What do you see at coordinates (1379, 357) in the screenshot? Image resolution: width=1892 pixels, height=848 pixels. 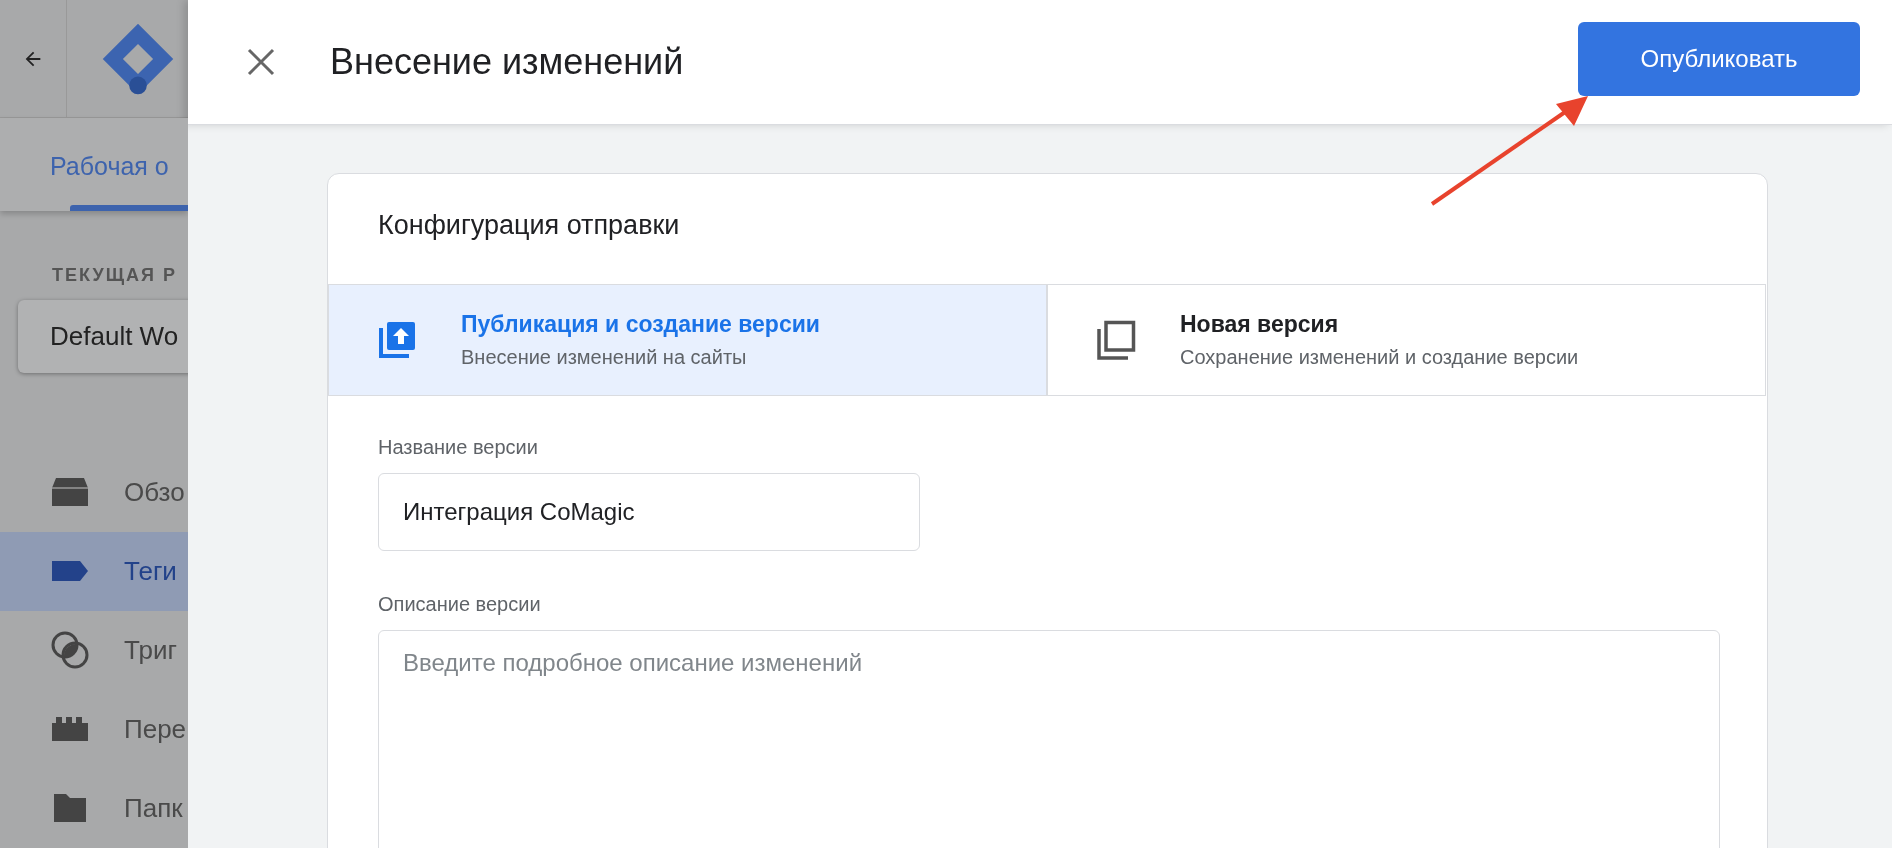 I see `option-subtitle: Сохранение изменений и создание версии` at bounding box center [1379, 357].